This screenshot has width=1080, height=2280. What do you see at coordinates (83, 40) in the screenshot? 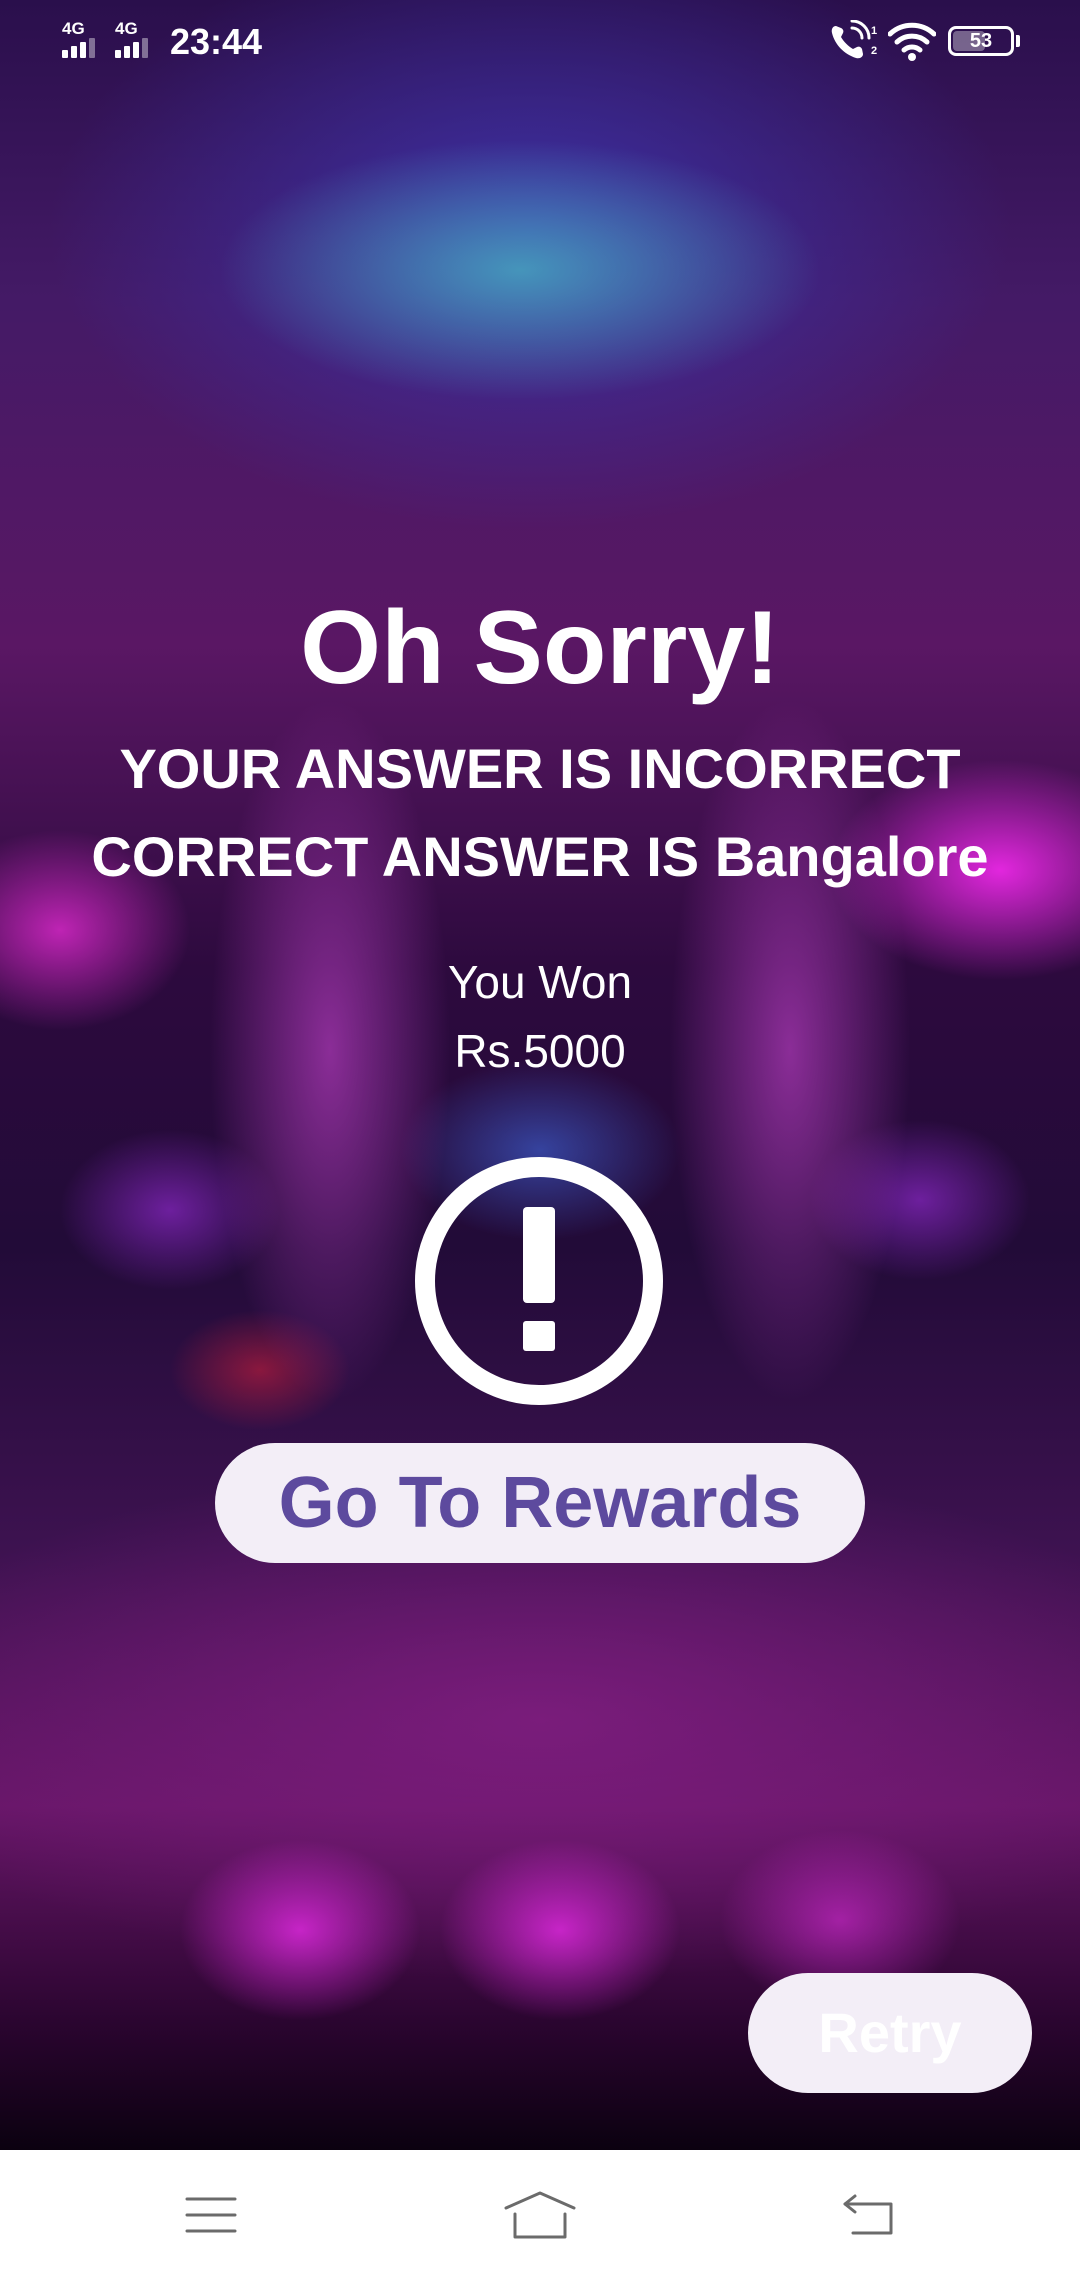
I see `sim1-signal-icon: 4G` at bounding box center [83, 40].